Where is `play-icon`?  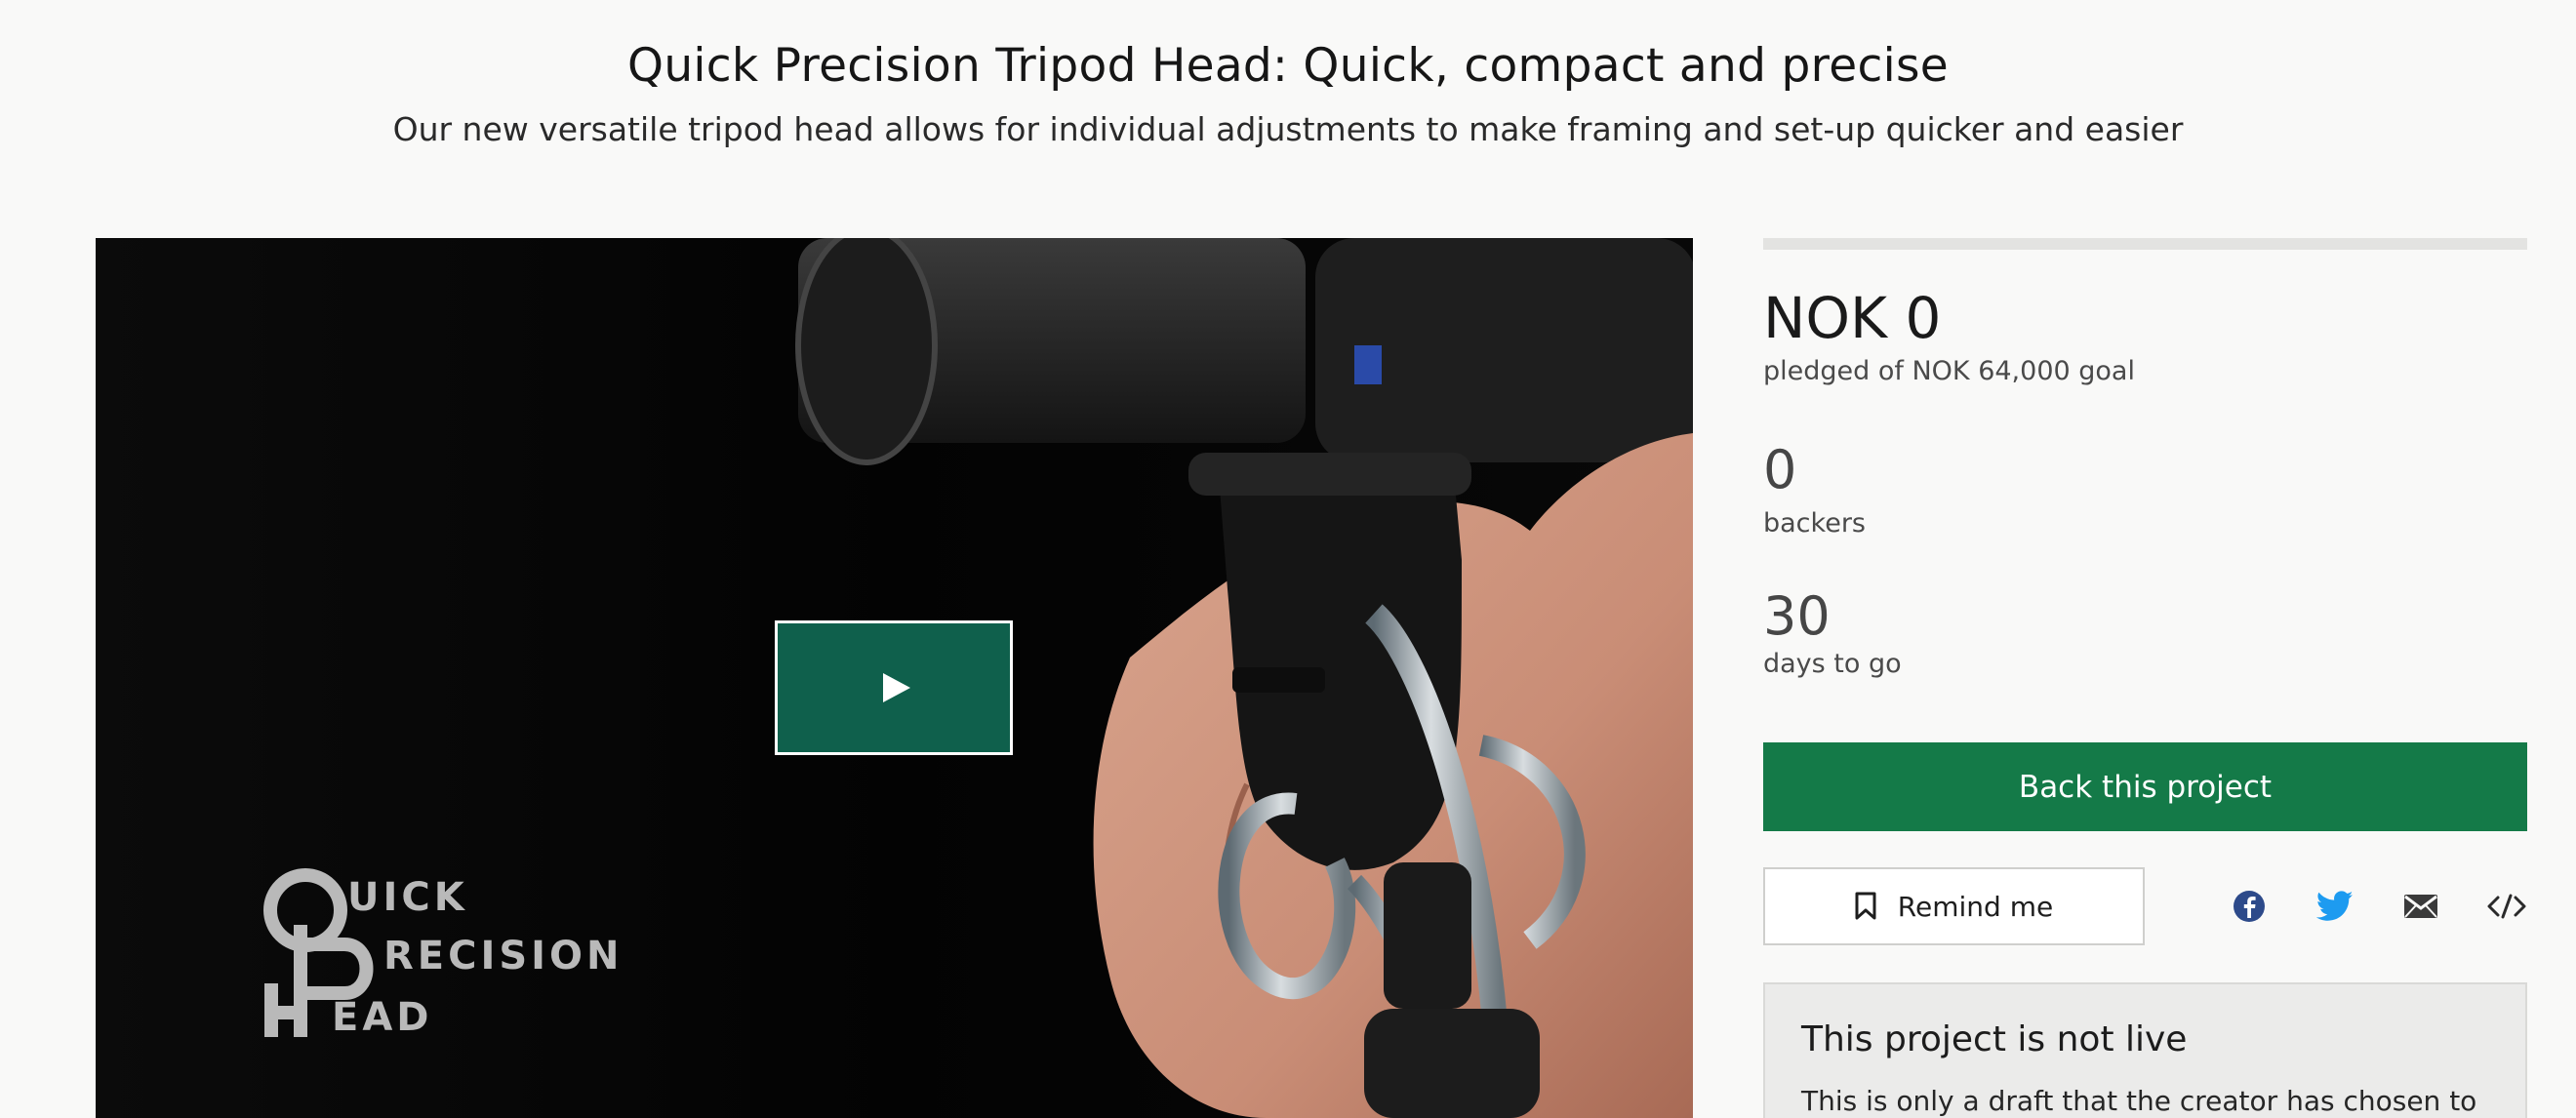
play-icon is located at coordinates (896, 687).